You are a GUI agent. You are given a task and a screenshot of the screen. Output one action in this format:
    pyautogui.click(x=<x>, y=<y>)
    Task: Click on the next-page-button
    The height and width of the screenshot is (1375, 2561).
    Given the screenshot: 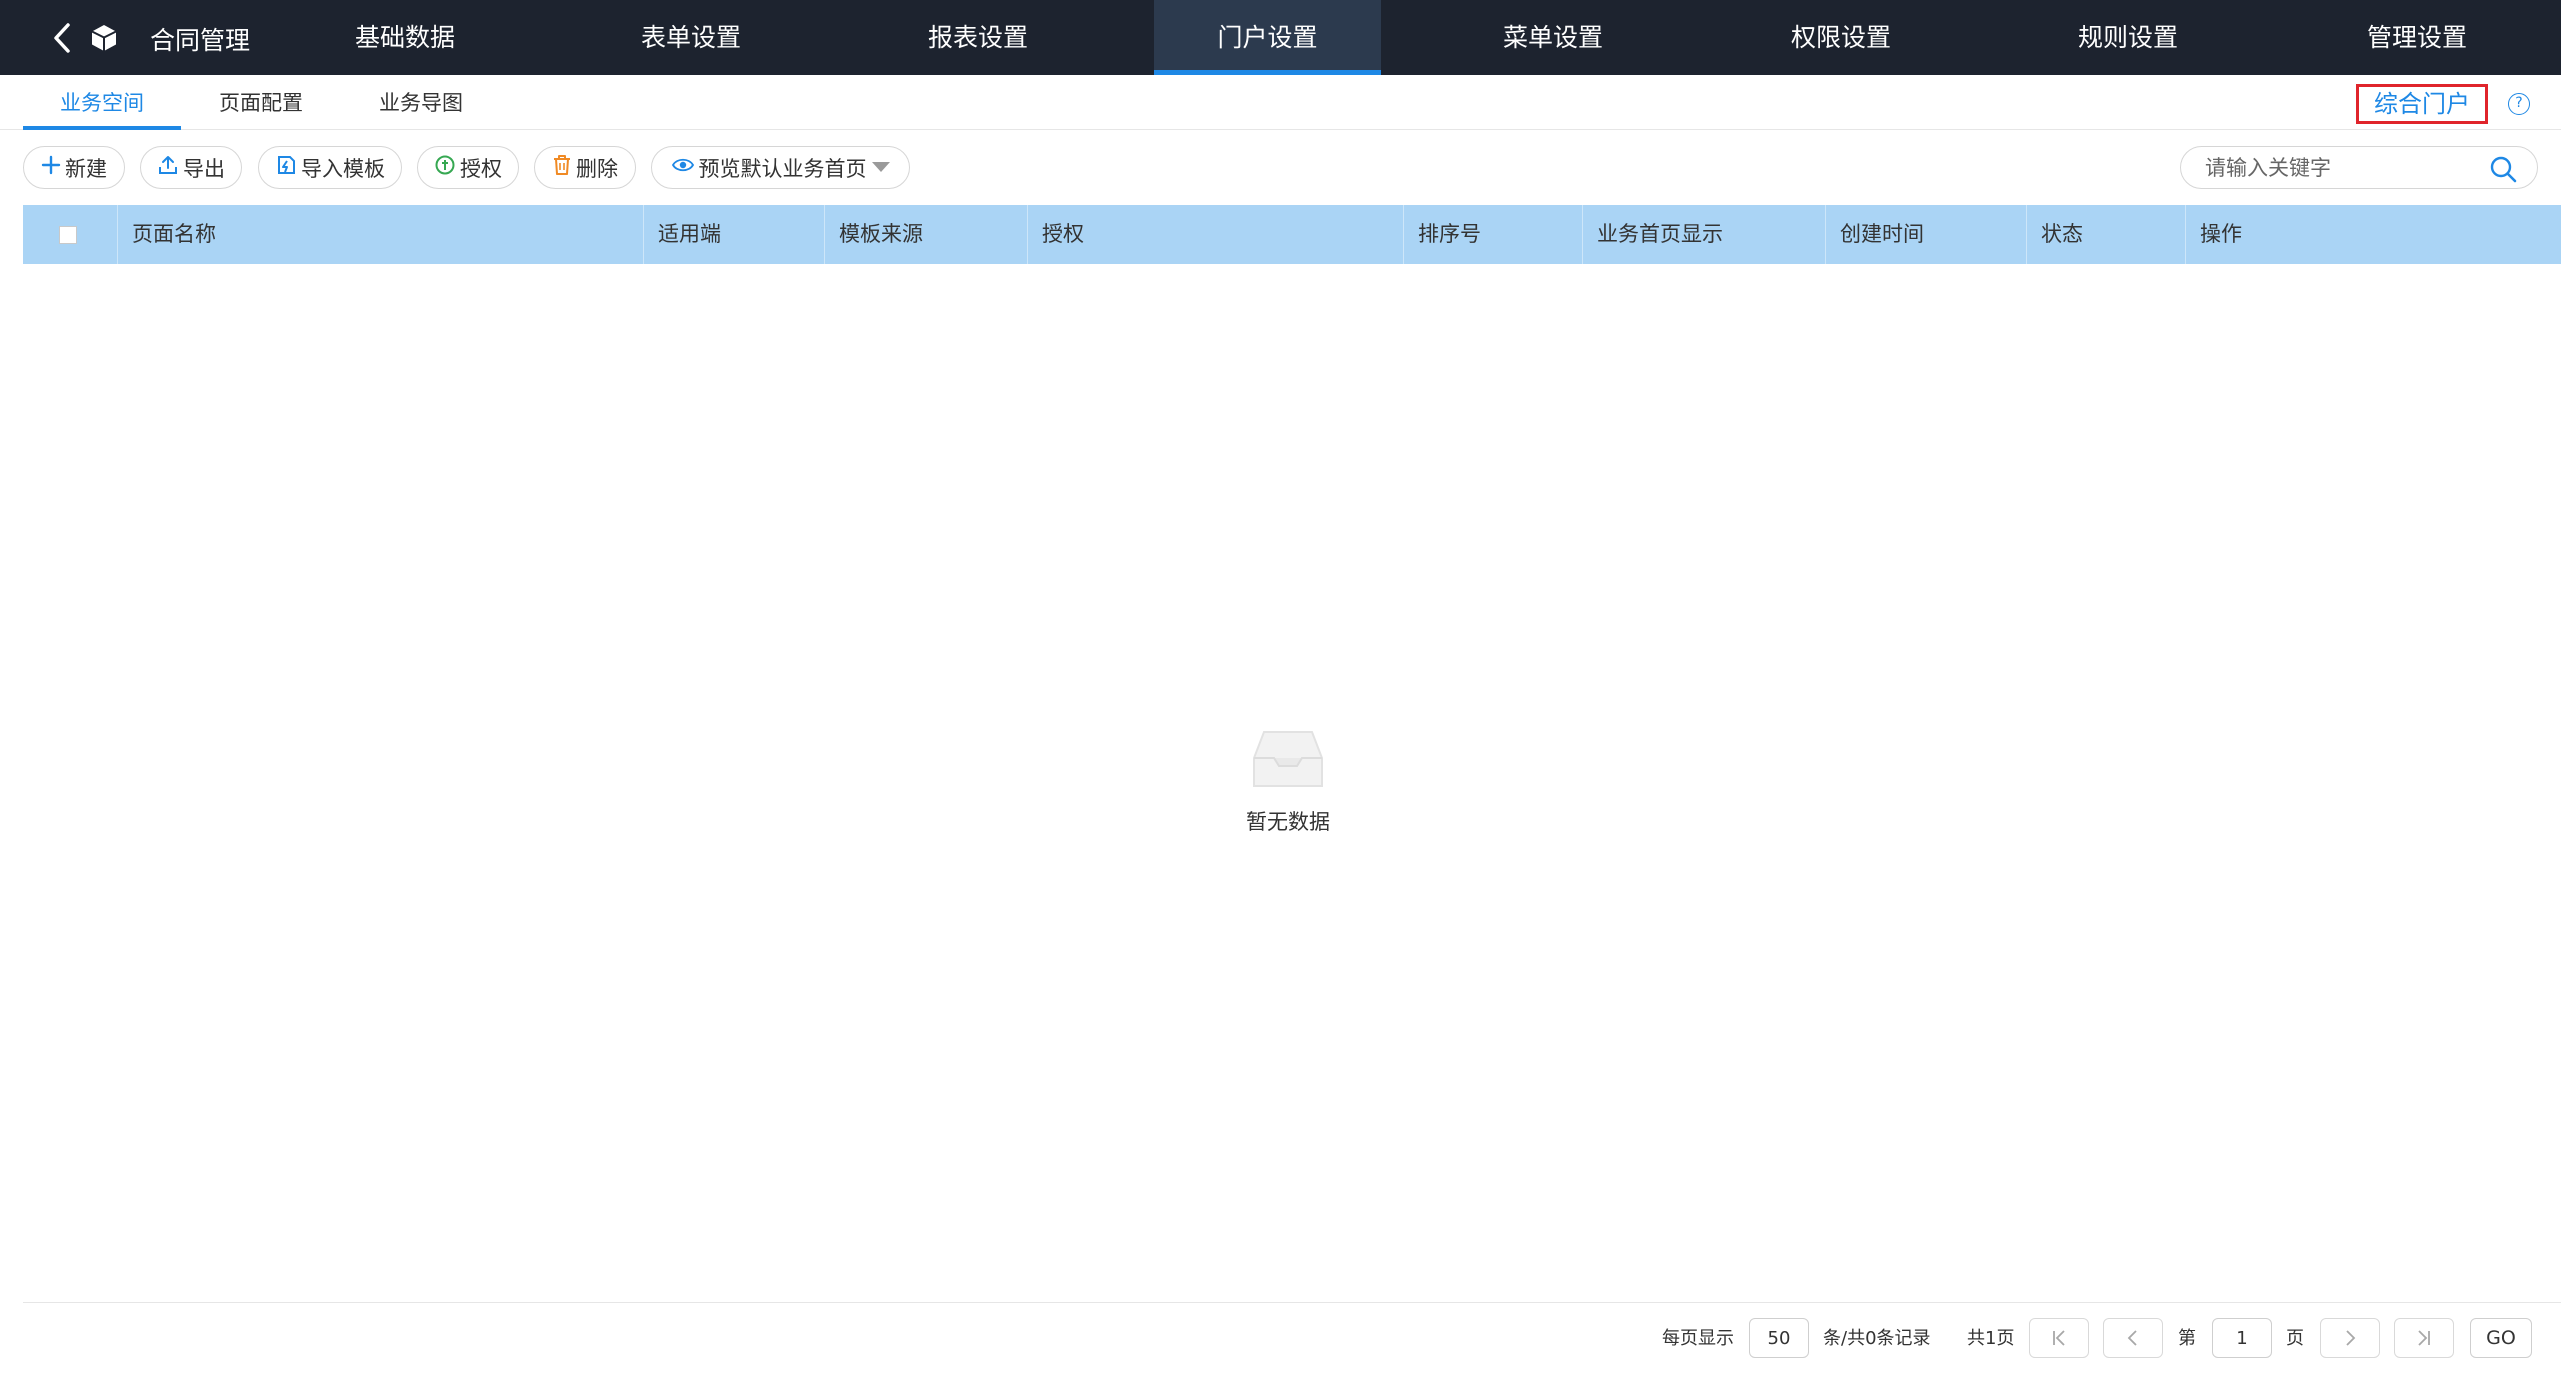 What is the action you would take?
    pyautogui.click(x=2350, y=1338)
    